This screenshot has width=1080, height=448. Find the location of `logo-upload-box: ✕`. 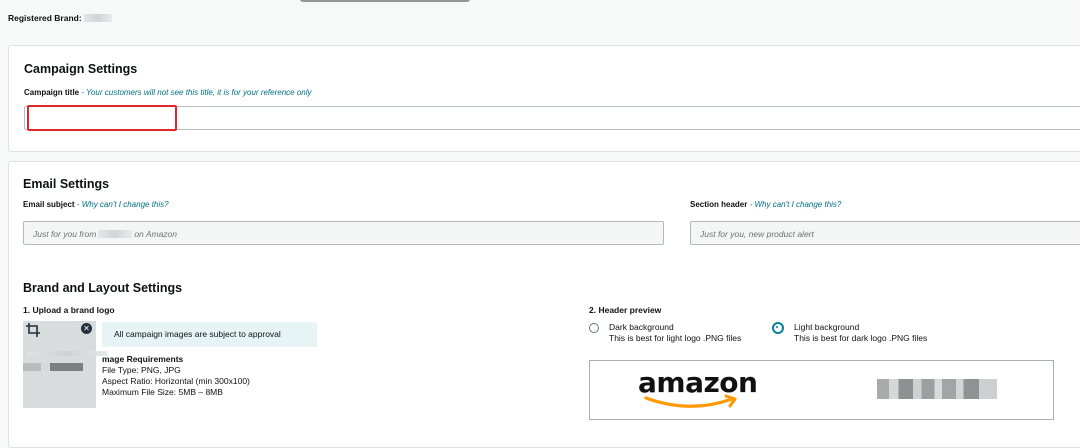

logo-upload-box: ✕ is located at coordinates (65, 364).